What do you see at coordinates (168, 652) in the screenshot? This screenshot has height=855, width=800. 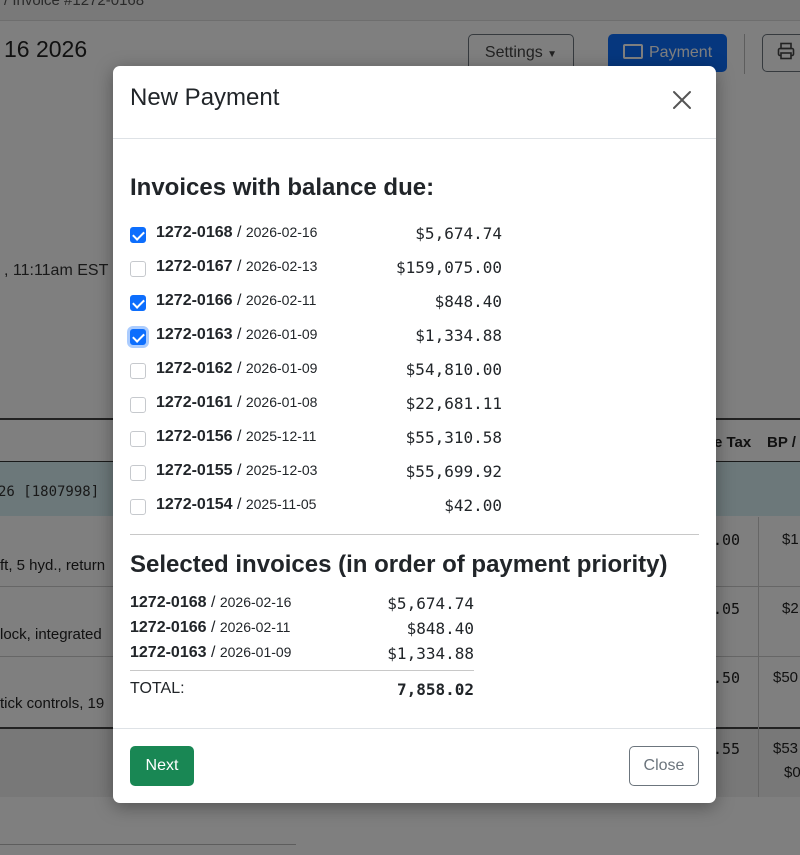 I see `selected-invoice-number: 1272-0163` at bounding box center [168, 652].